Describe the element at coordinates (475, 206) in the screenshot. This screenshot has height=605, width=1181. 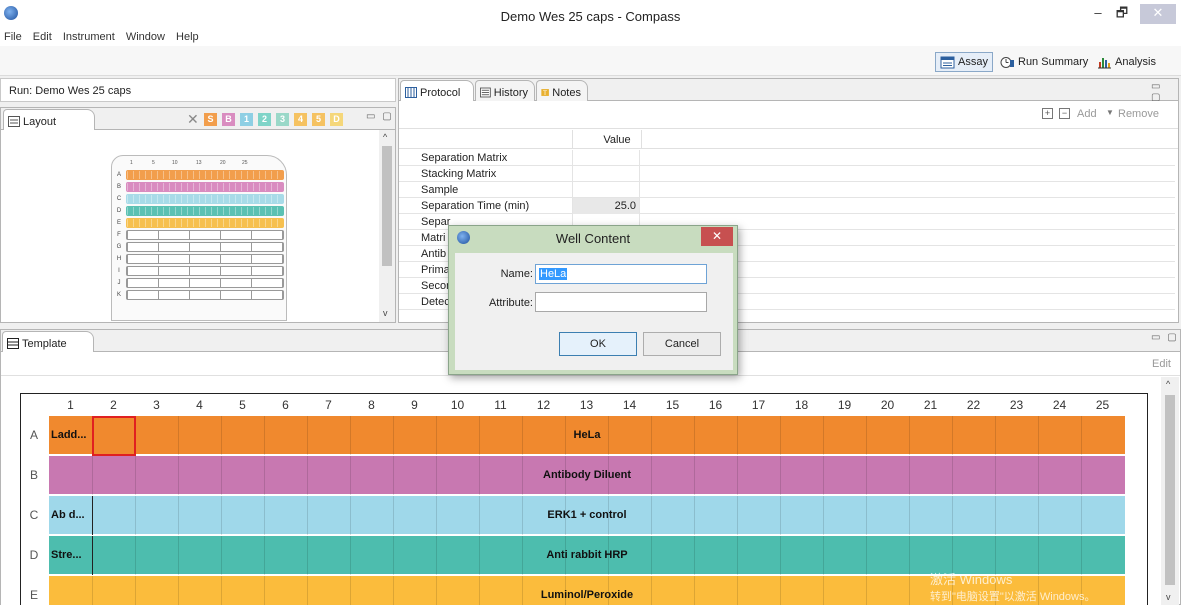
I see `protocol-row-name: Separation Time (min)` at that location.